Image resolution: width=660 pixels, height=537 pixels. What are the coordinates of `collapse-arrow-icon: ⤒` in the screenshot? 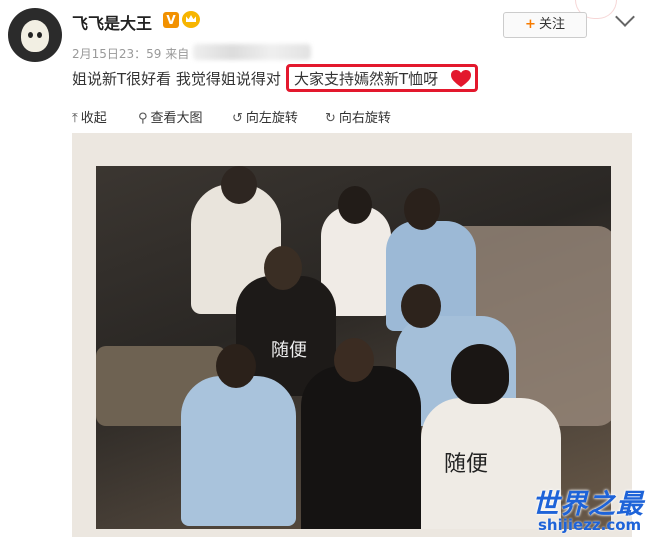 It's located at (75, 118).